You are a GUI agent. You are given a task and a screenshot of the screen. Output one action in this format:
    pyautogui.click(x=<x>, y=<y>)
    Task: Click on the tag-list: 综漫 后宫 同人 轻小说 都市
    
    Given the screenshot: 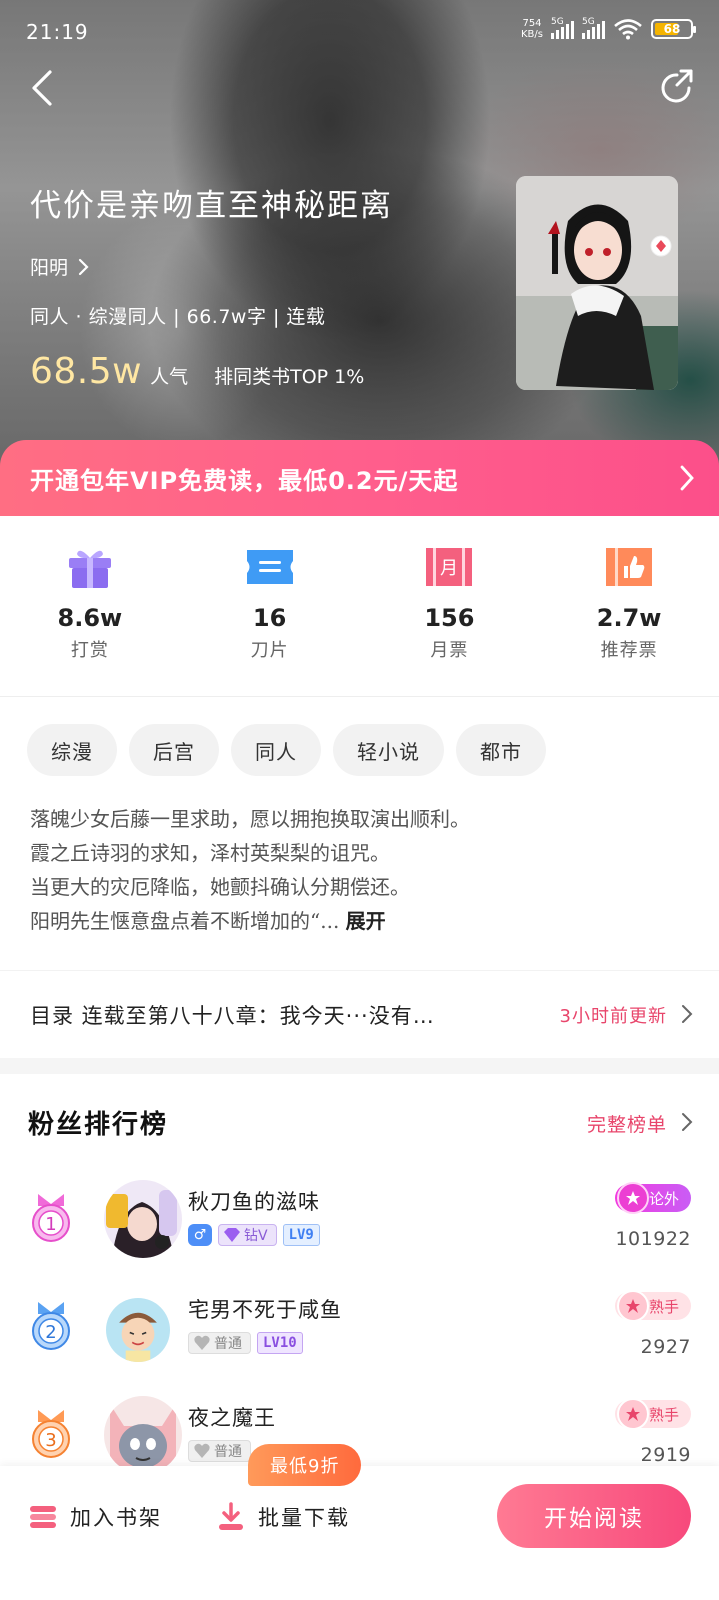 What is the action you would take?
    pyautogui.click(x=286, y=750)
    